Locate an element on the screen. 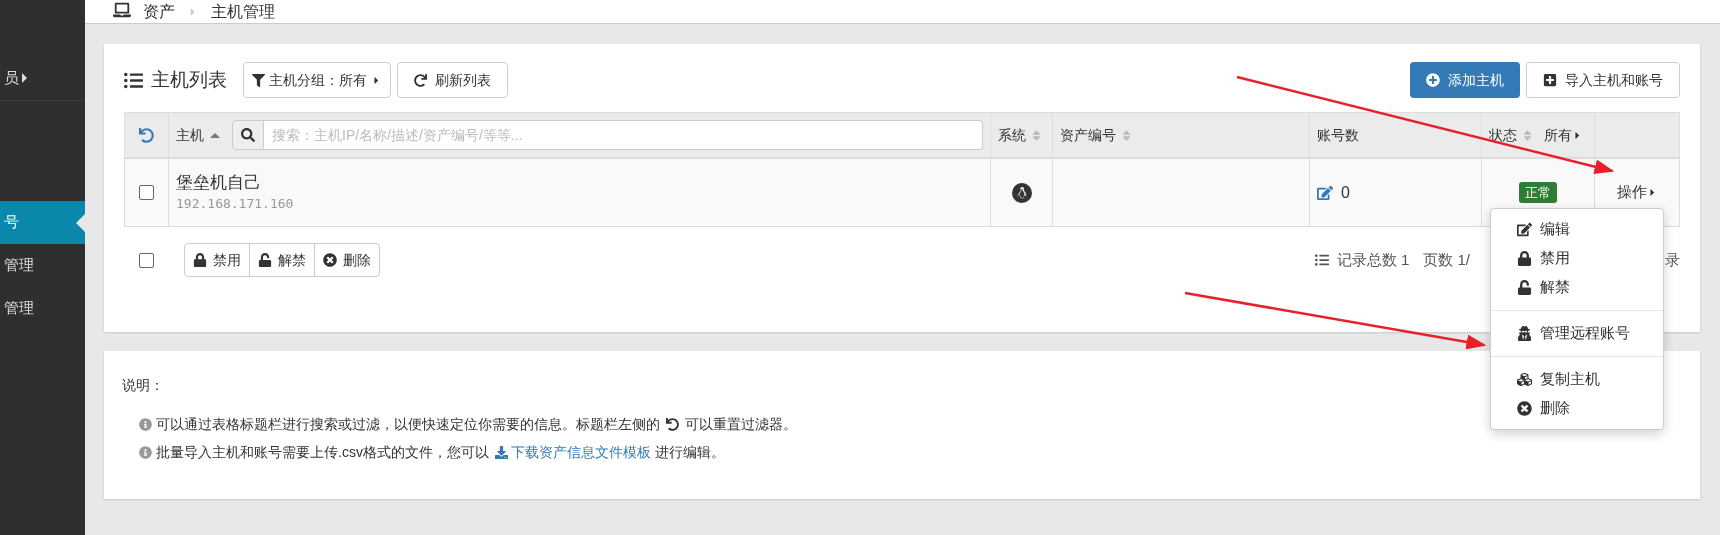 The image size is (1720, 535). refresh-icon is located at coordinates (420, 80).